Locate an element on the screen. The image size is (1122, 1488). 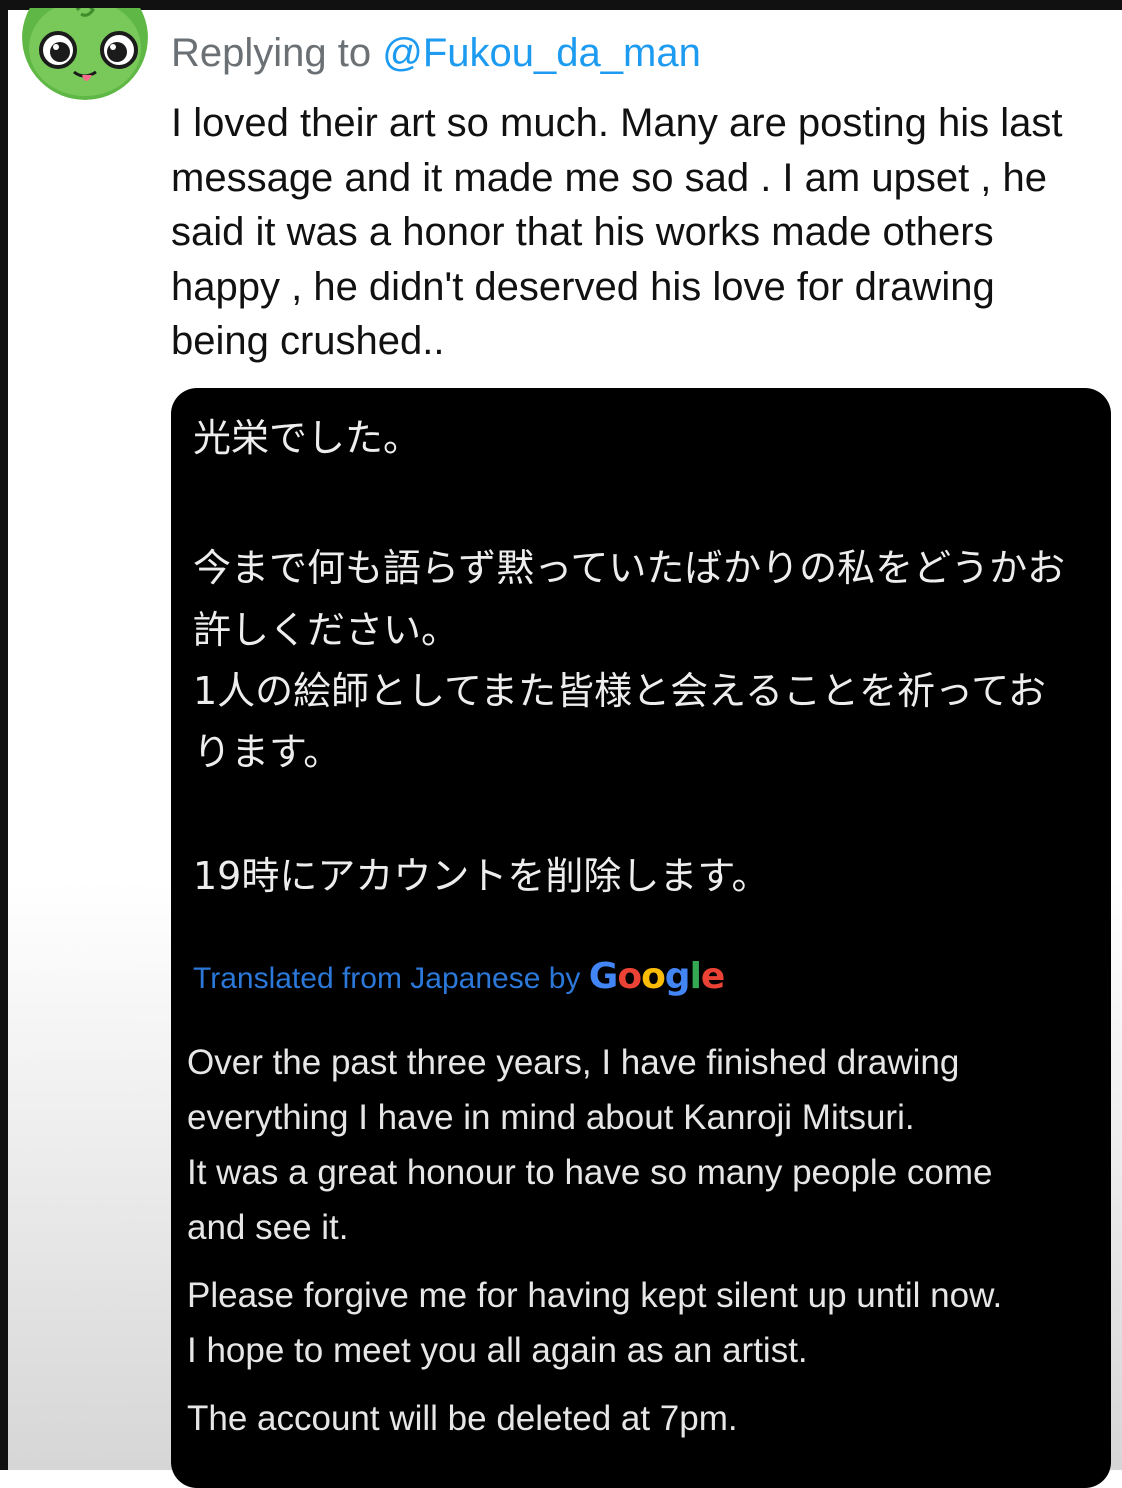
google-letter: G is located at coordinates (603, 976).